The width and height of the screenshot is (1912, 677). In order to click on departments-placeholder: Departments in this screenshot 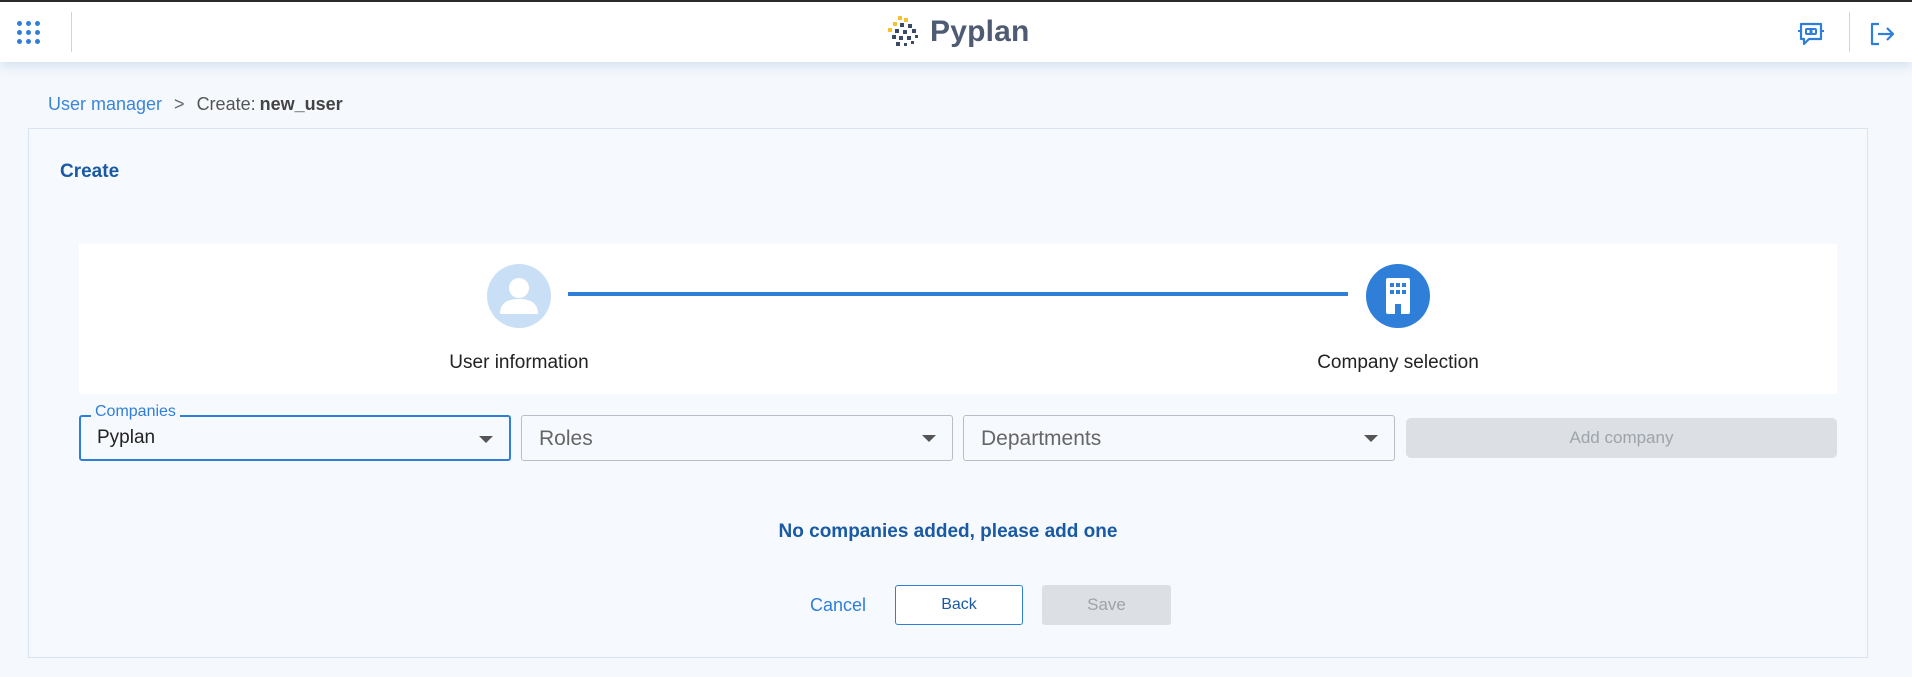, I will do `click(1041, 438)`.